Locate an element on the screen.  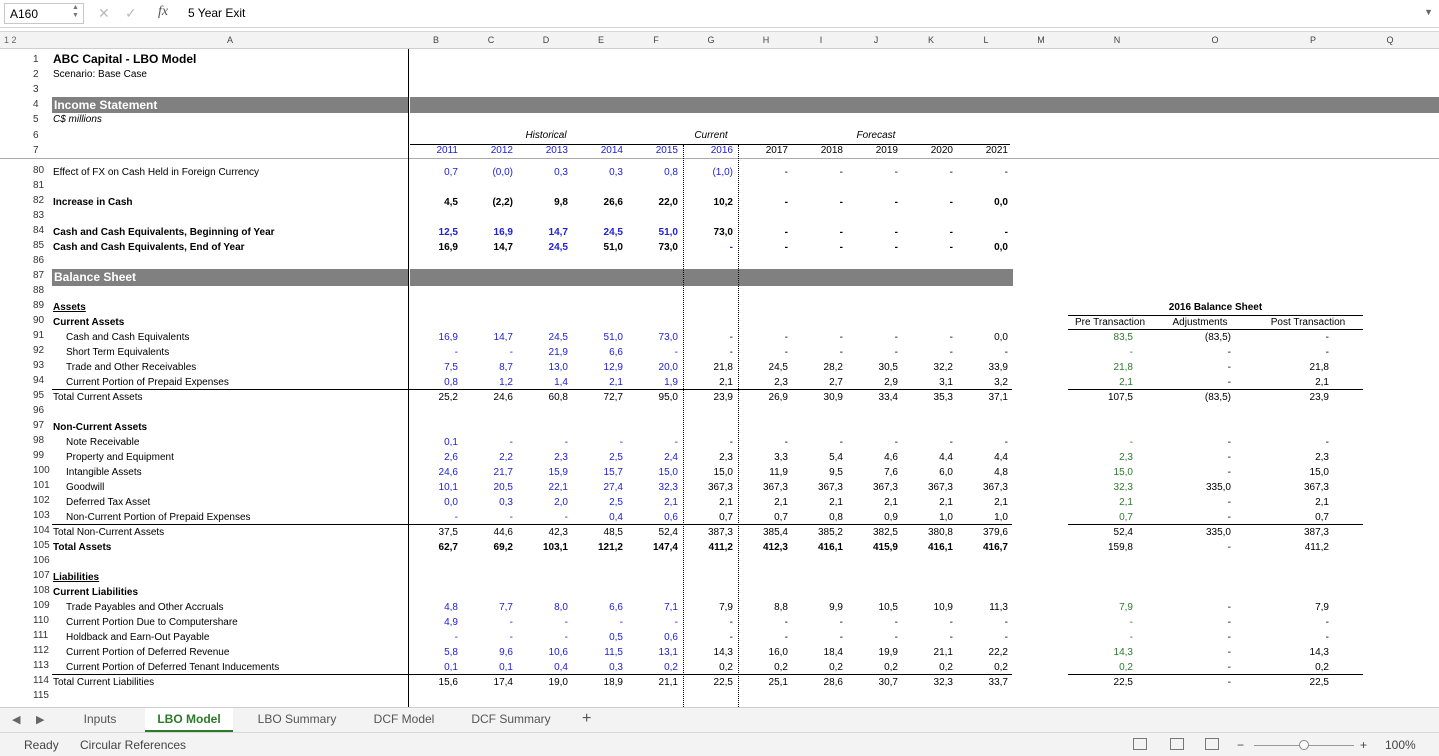
value-cell: 21,7 is located at coordinates (488, 472).